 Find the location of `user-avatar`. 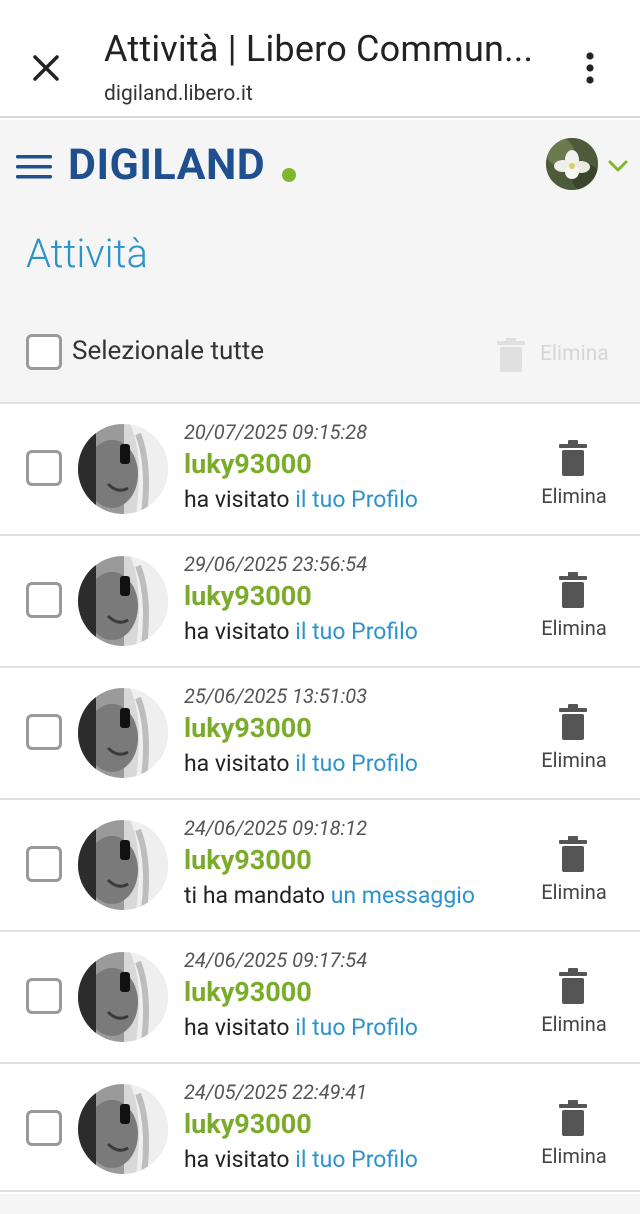

user-avatar is located at coordinates (572, 164).